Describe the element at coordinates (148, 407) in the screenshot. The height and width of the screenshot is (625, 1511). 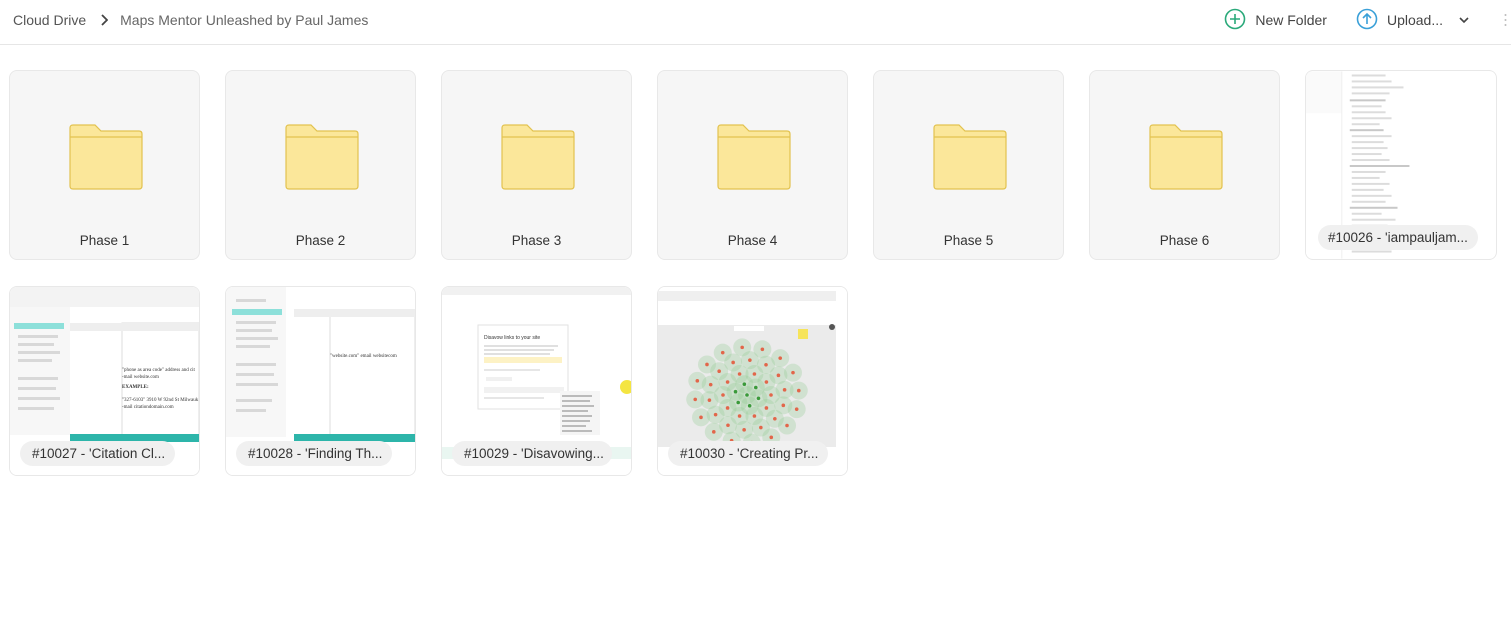
I see `thumb-text: -mail citationdomain.com` at that location.